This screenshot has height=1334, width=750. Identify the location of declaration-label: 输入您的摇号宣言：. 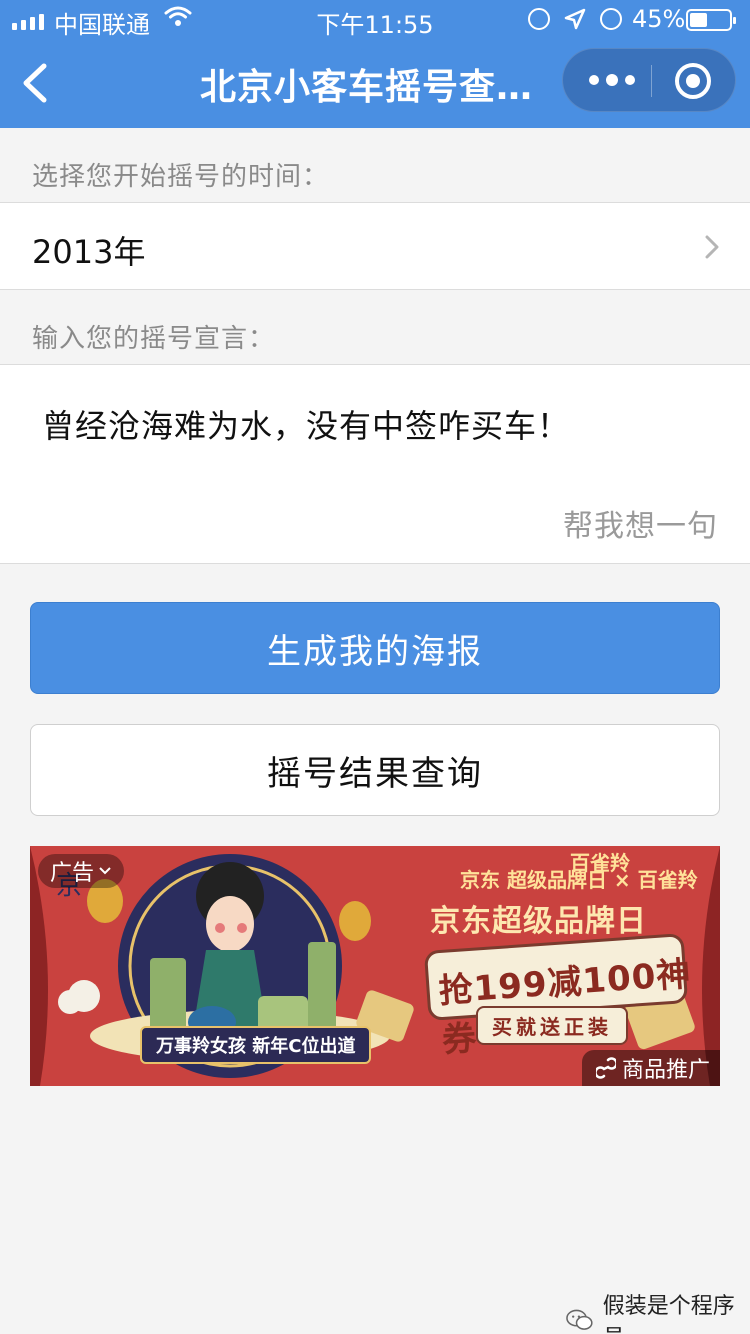
(154, 339).